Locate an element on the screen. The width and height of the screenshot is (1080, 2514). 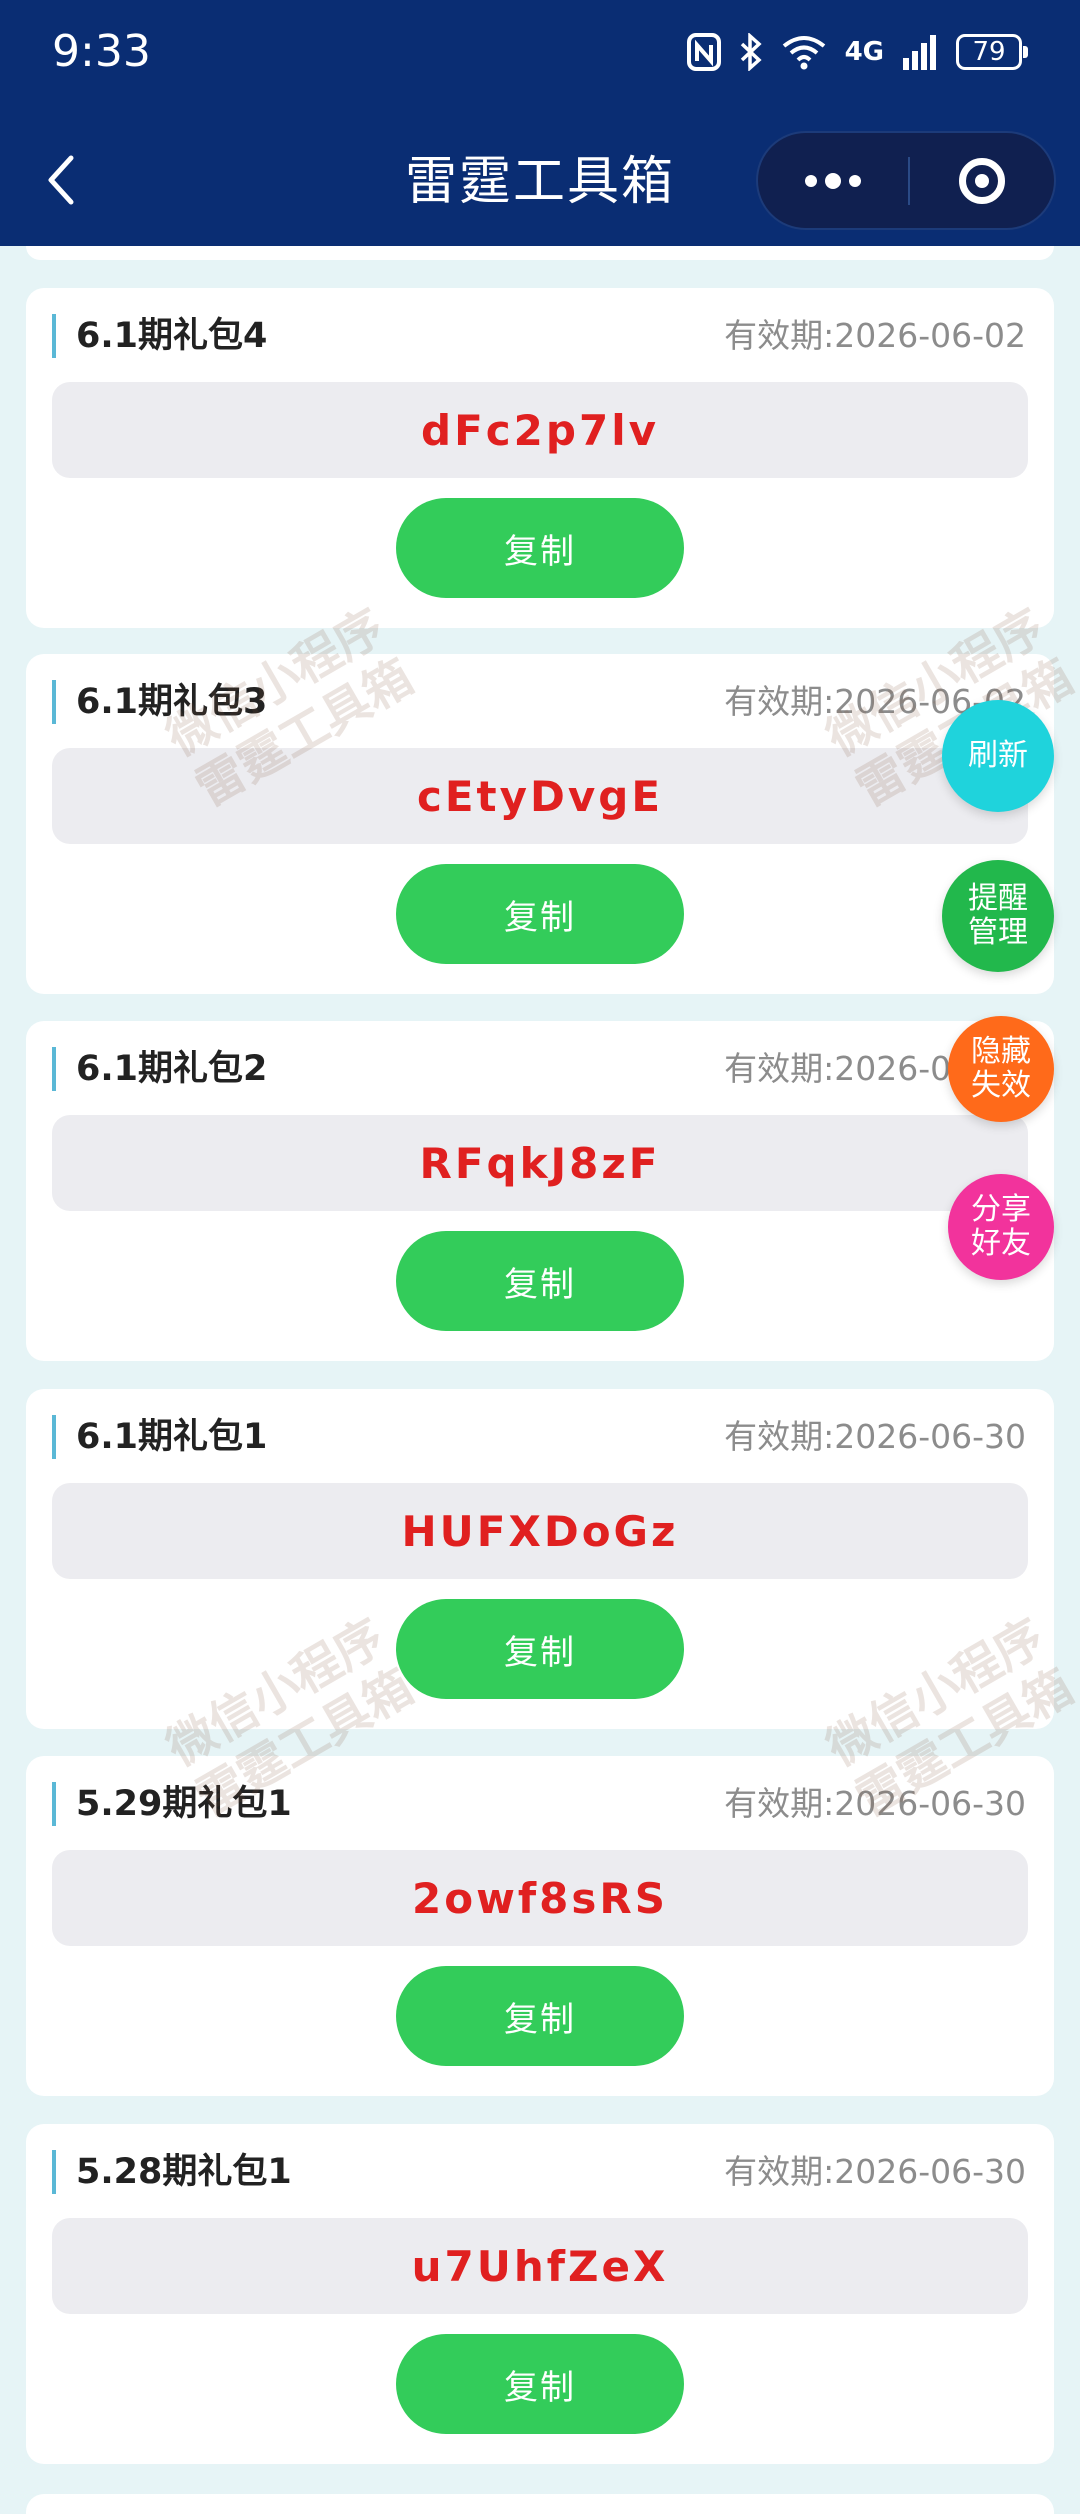
more-dots-icon-right is located at coordinates (855, 180).